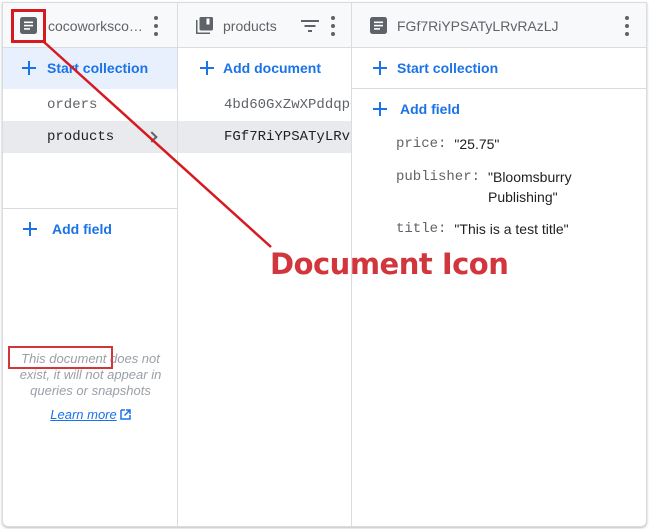 The width and height of the screenshot is (649, 529). I want to click on collection-name: orders, so click(72, 105).